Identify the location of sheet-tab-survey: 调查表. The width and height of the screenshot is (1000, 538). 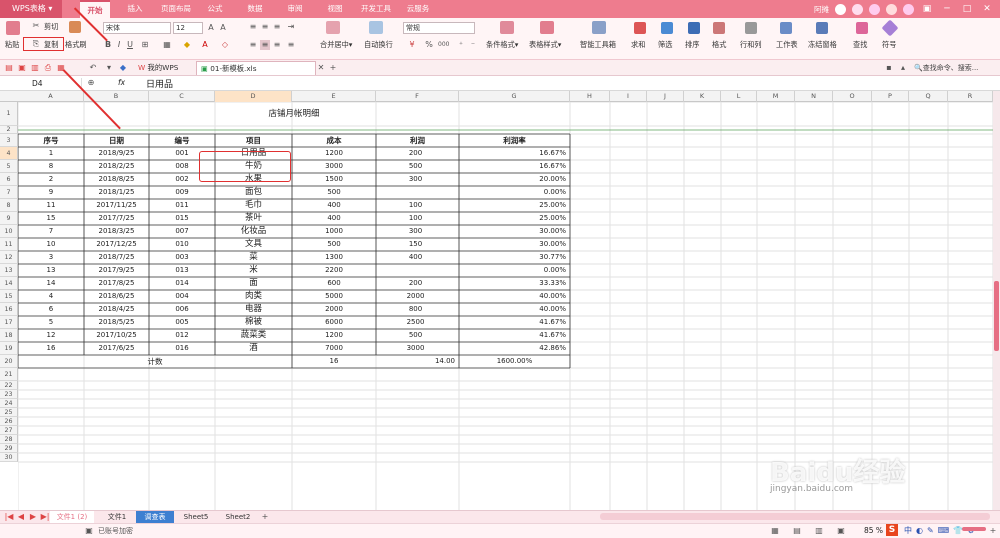
(155, 517).